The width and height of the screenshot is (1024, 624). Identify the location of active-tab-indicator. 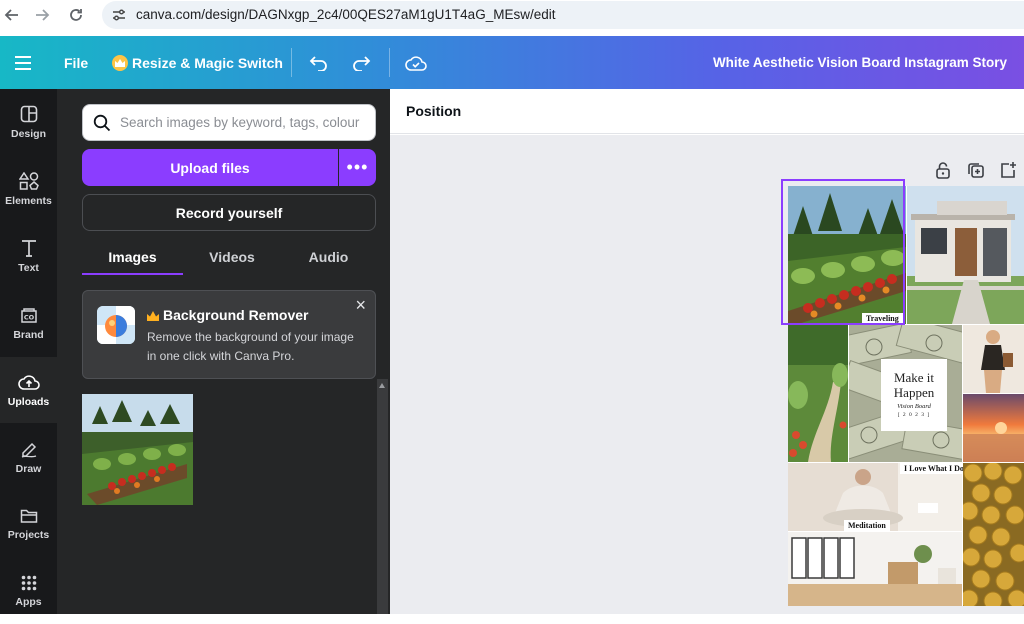
(132, 274).